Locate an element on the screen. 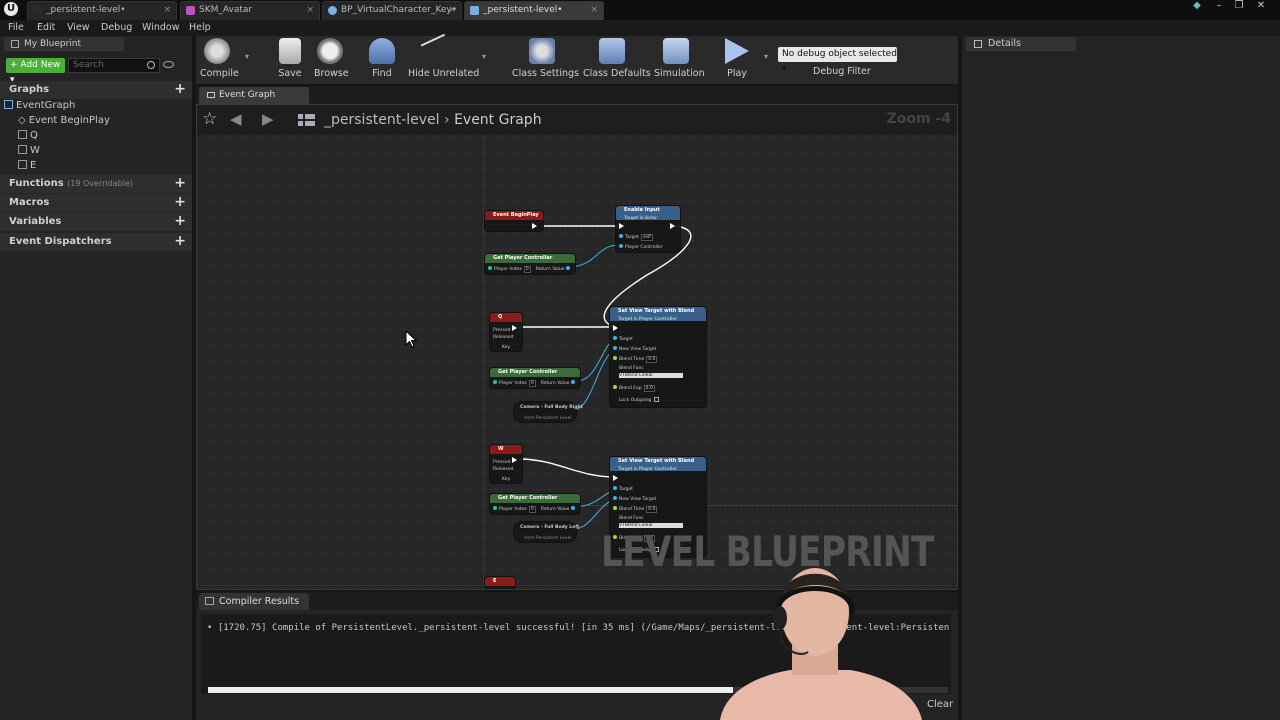  player-controller-pin: Player Controller is located at coordinates (641, 247).